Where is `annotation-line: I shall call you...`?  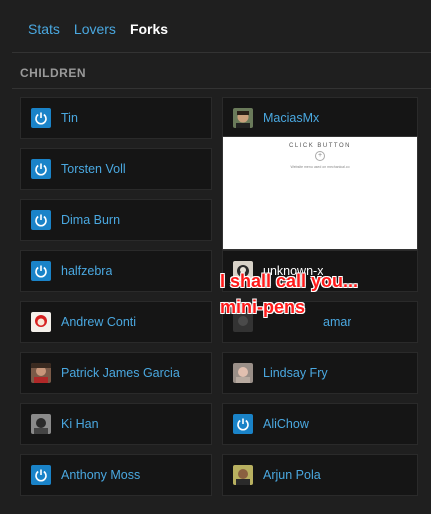 annotation-line: I shall call you... is located at coordinates (289, 281).